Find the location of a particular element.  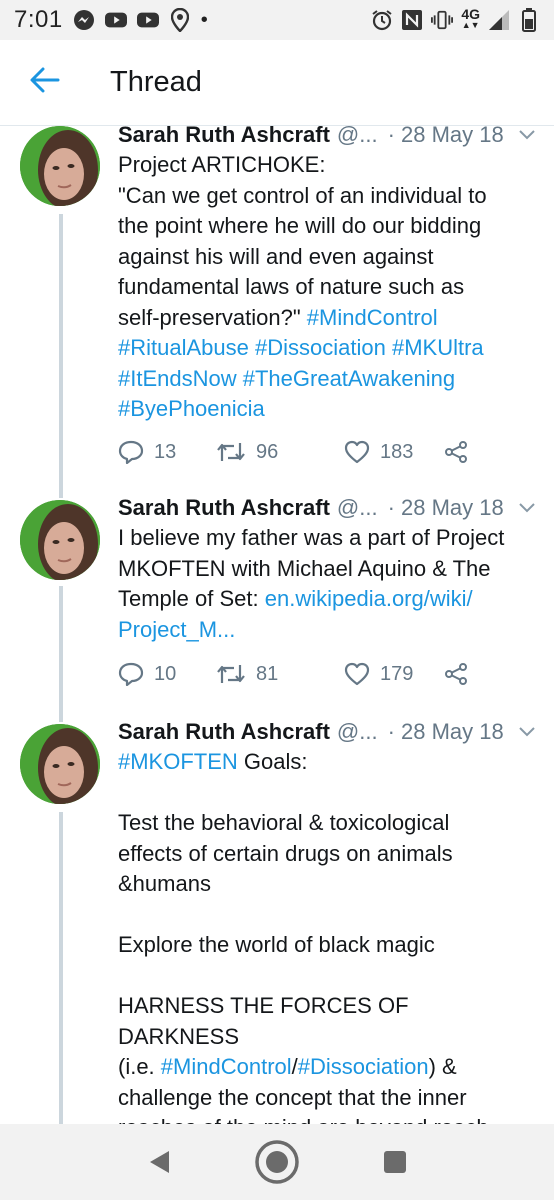

reply-button: 10 is located at coordinates (167, 674).